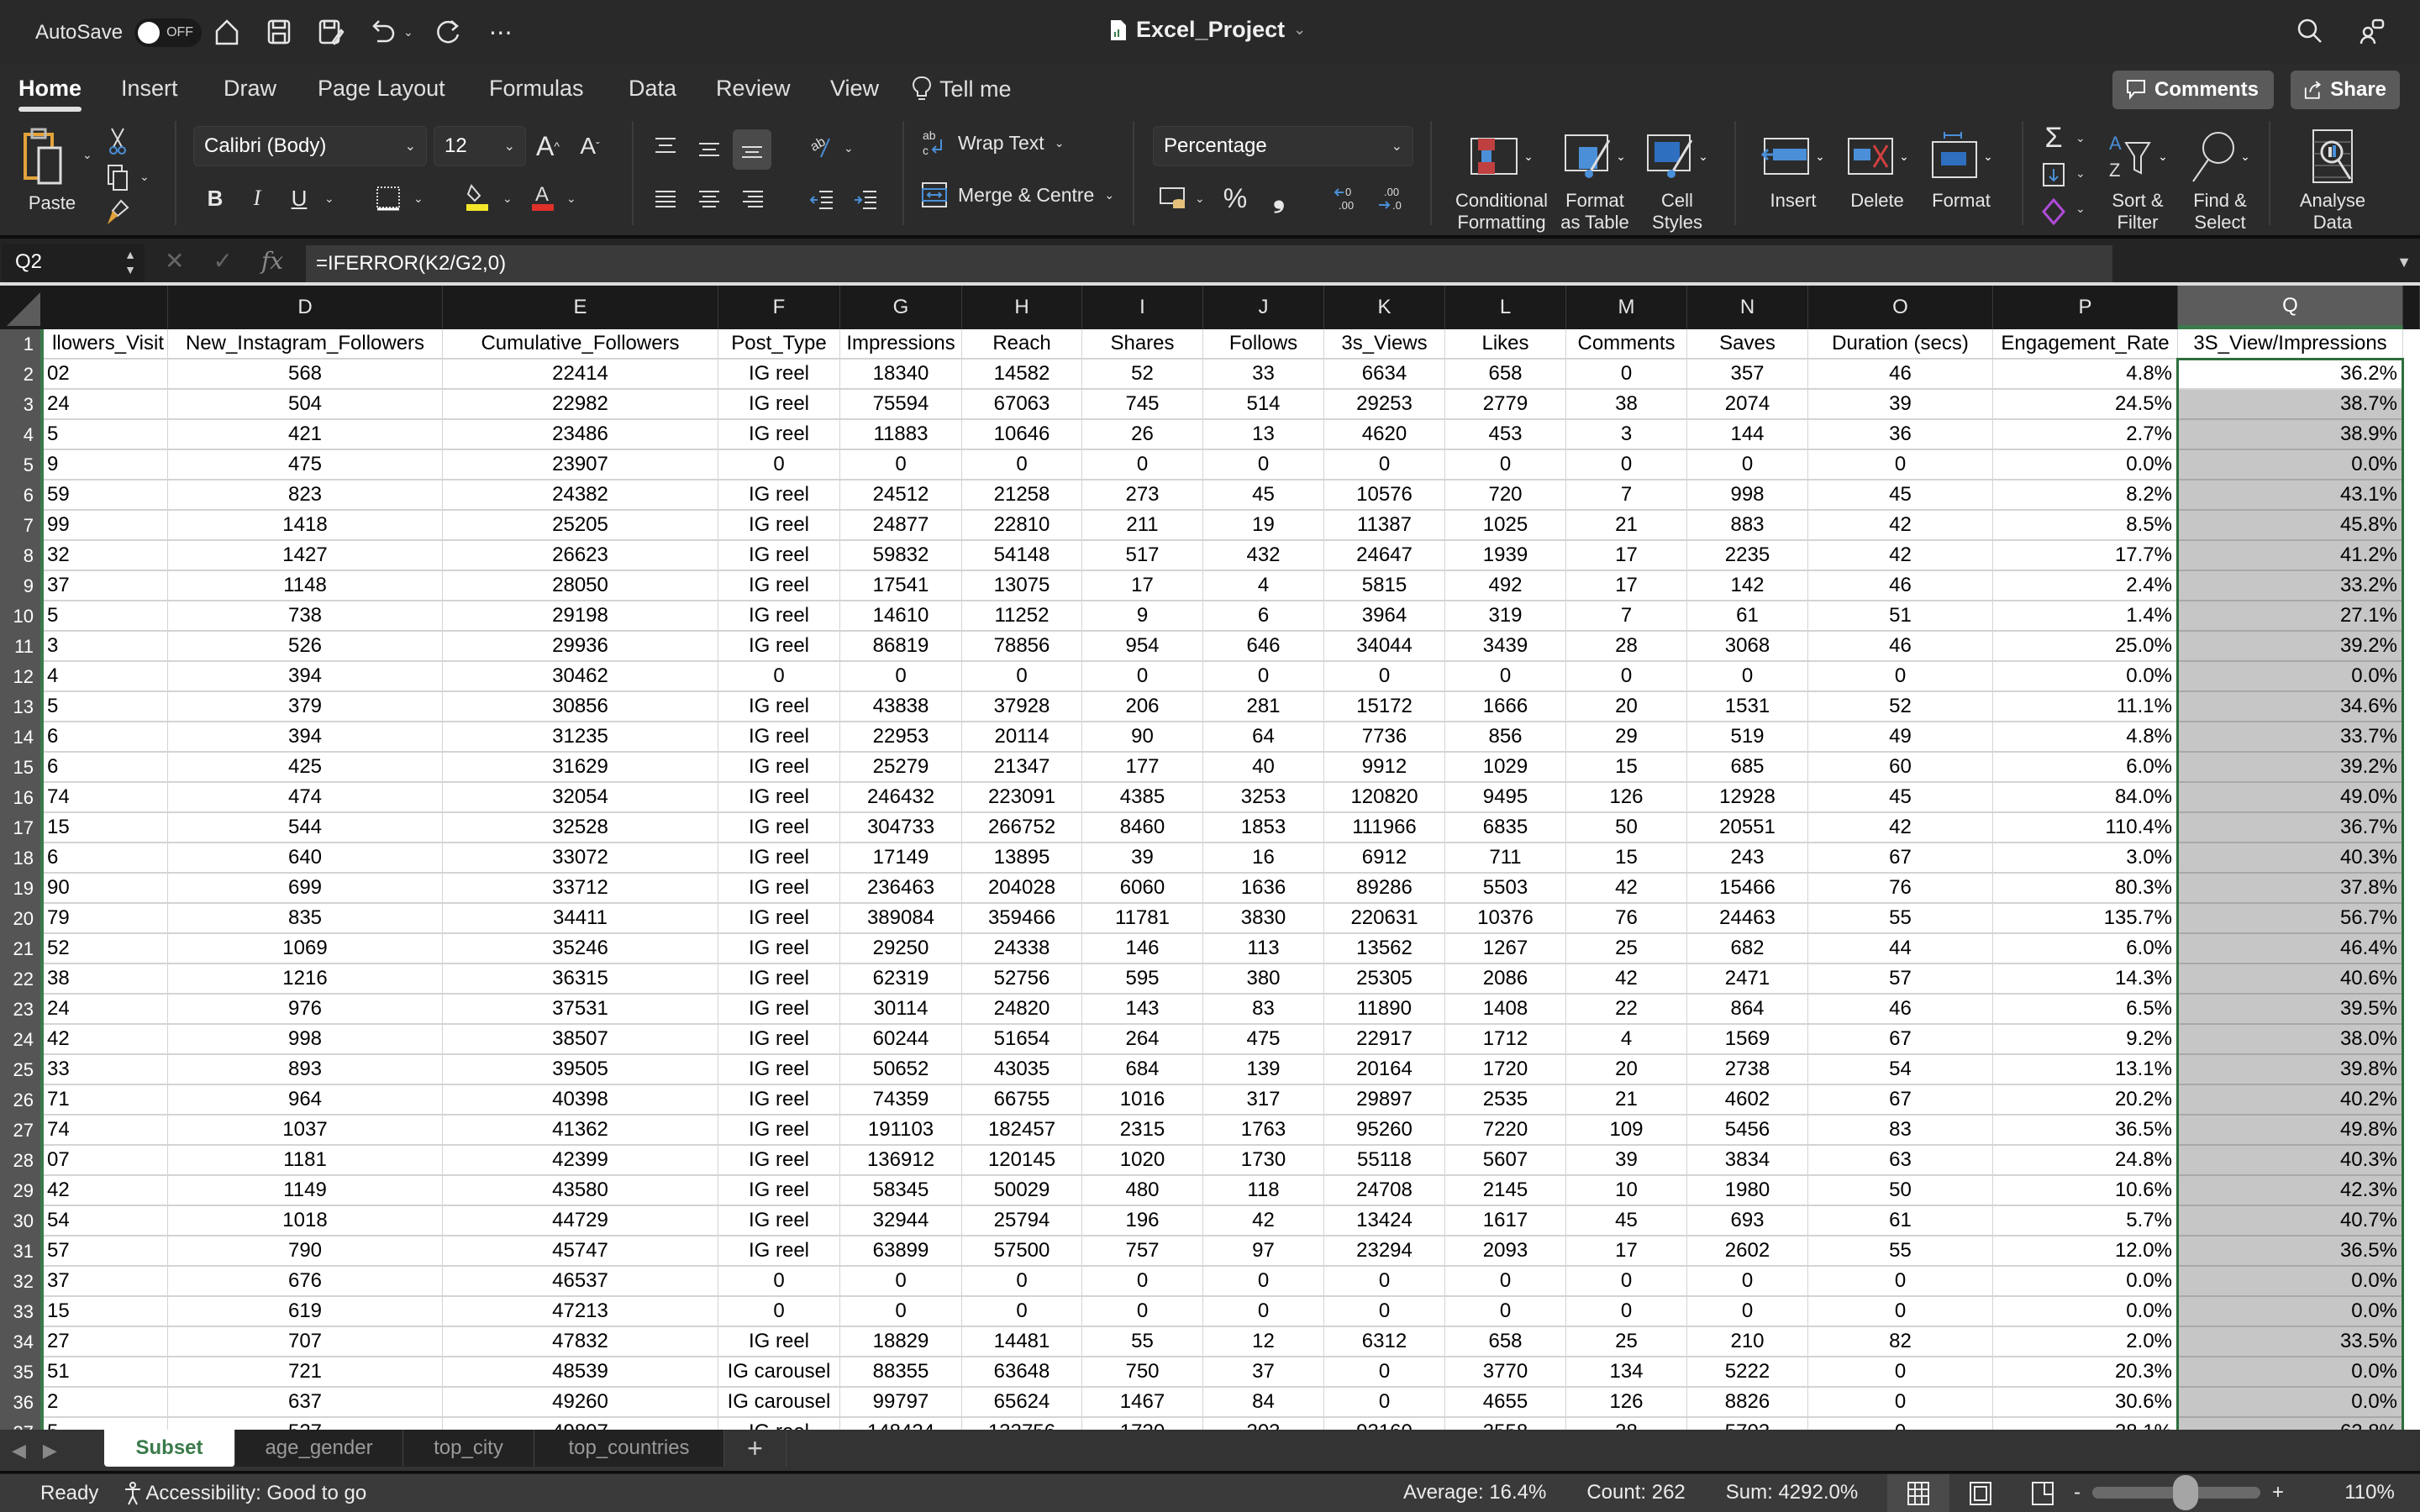  Describe the element at coordinates (257, 198) in the screenshot. I see `italic-button: I` at that location.